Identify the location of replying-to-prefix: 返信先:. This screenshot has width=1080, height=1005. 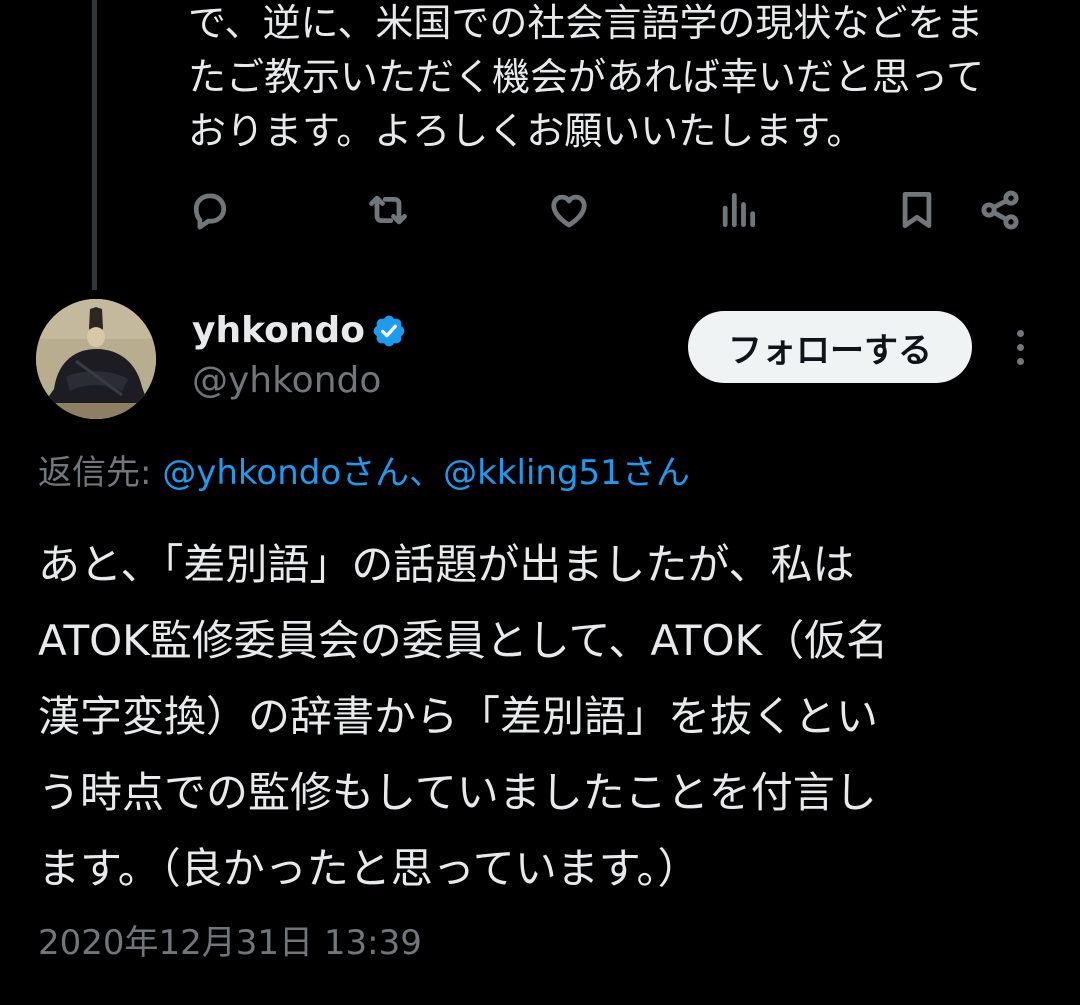
(100, 473).